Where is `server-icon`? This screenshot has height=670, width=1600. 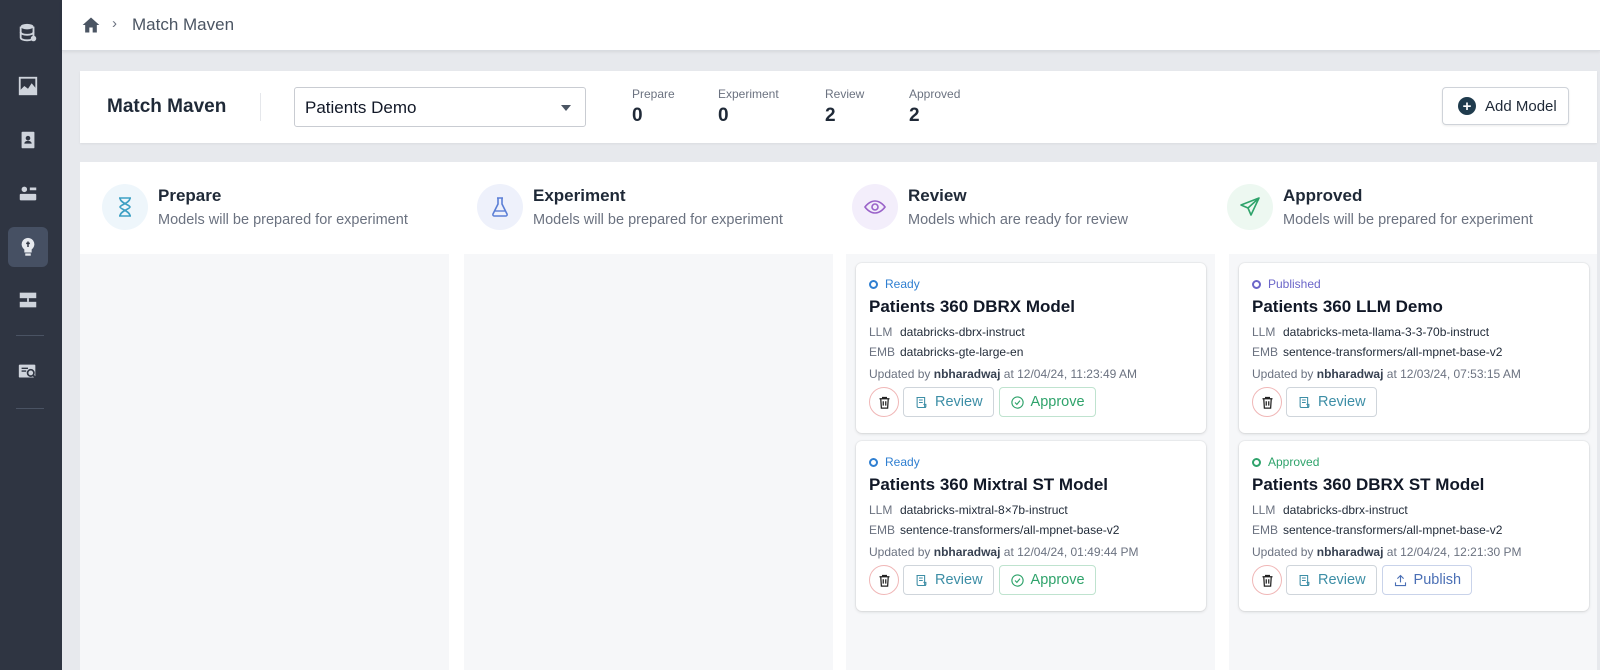
server-icon is located at coordinates (28, 300).